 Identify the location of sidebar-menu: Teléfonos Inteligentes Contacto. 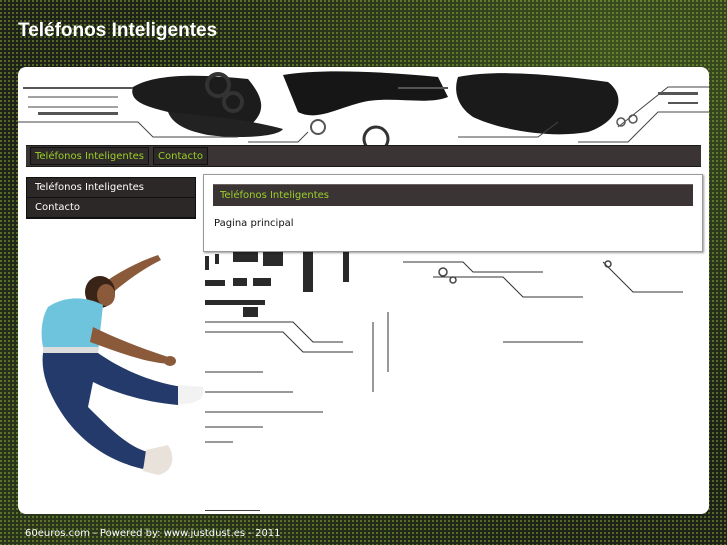
(111, 198).